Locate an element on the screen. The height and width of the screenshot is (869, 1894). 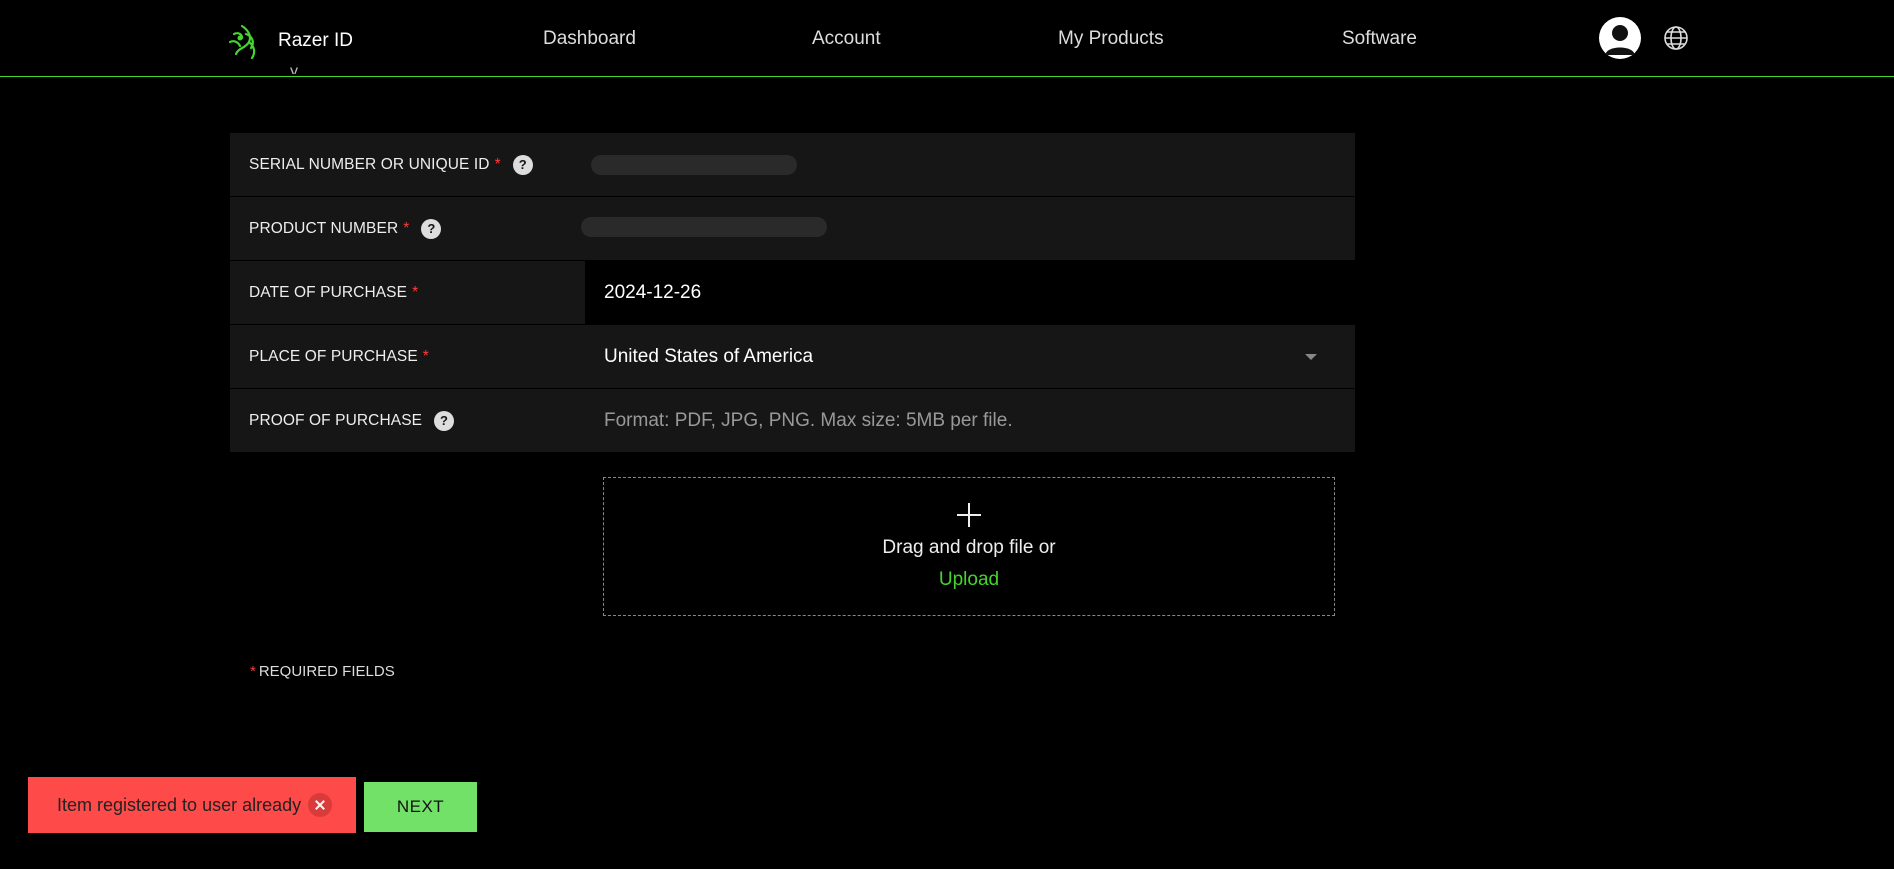
nav-dashboard: Dashboard is located at coordinates (589, 39).